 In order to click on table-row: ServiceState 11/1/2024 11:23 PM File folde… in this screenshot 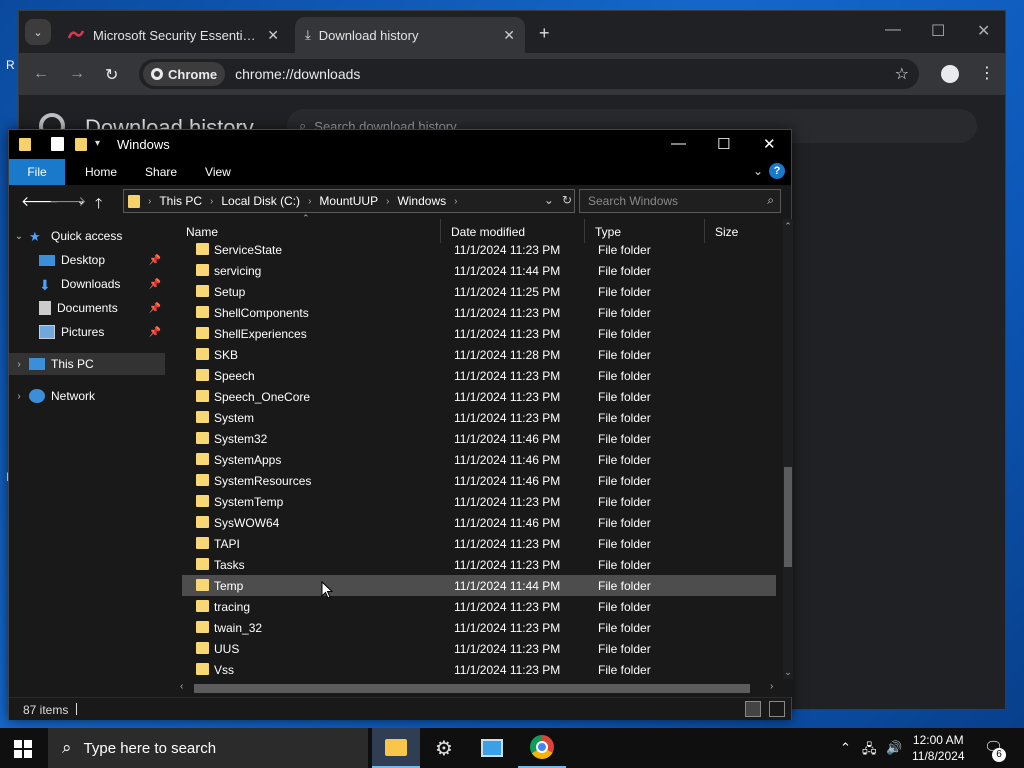, I will do `click(479, 249)`.